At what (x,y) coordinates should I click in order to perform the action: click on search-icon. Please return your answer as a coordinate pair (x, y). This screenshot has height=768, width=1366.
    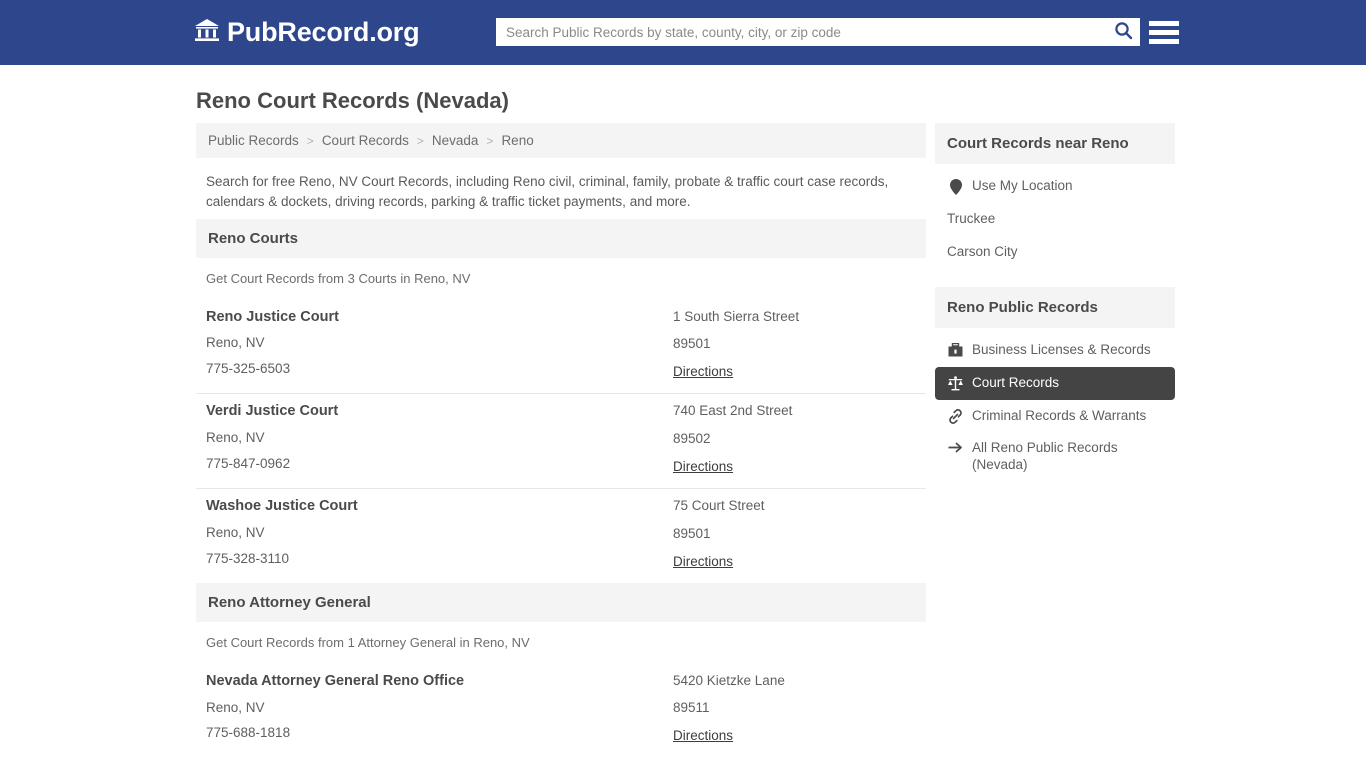
    Looking at the image, I should click on (1123, 32).